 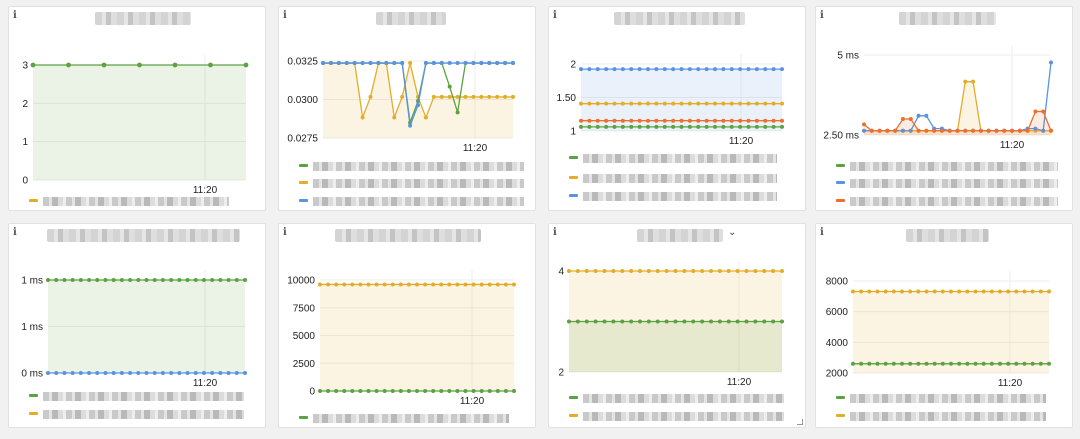 I want to click on metric-panel: i1 ms 1 ms 0 ms 11:20, so click(x=137, y=325).